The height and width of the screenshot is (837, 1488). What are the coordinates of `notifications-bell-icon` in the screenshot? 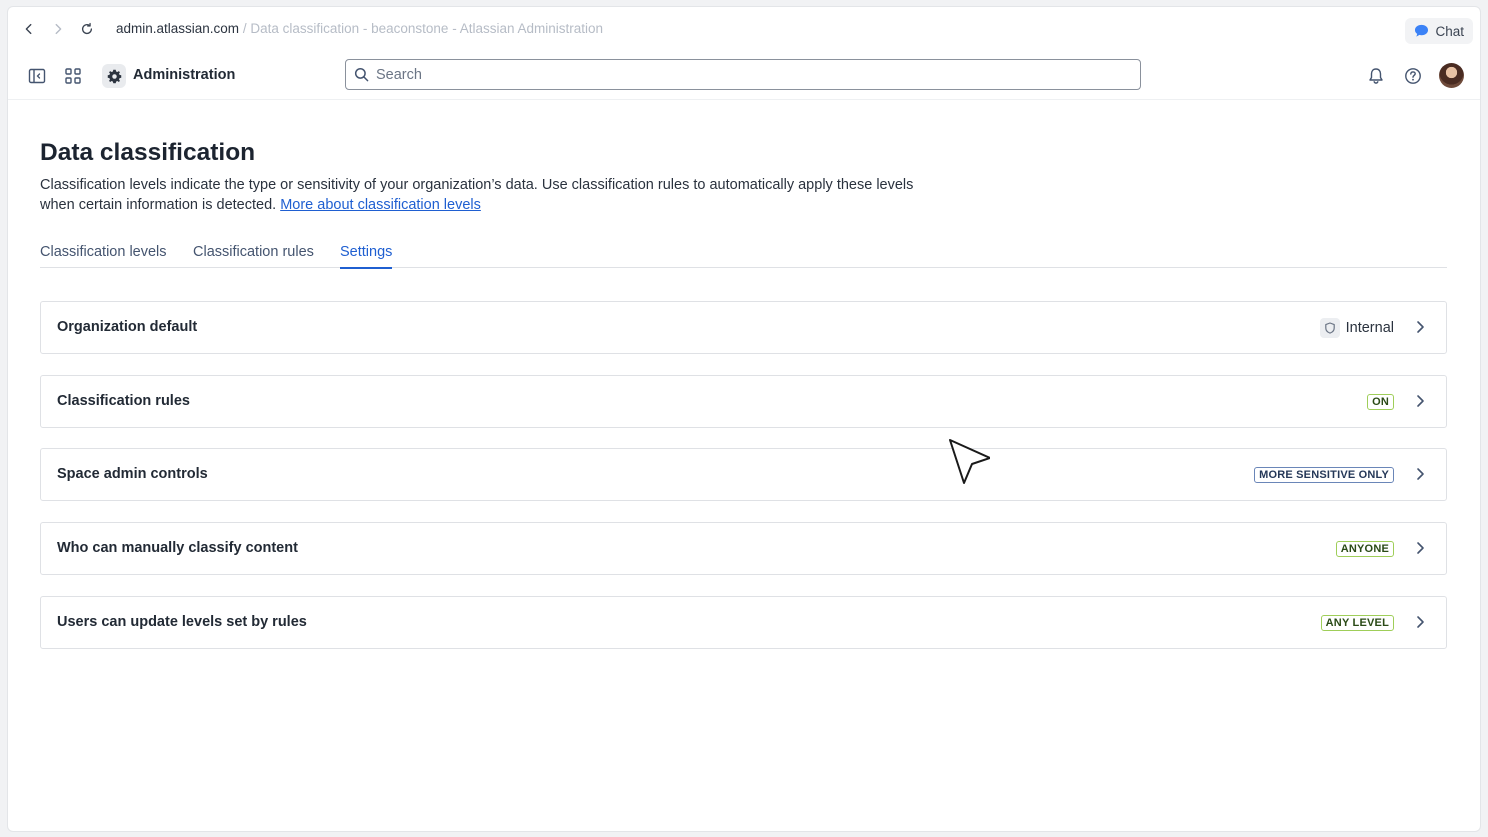 It's located at (1376, 76).